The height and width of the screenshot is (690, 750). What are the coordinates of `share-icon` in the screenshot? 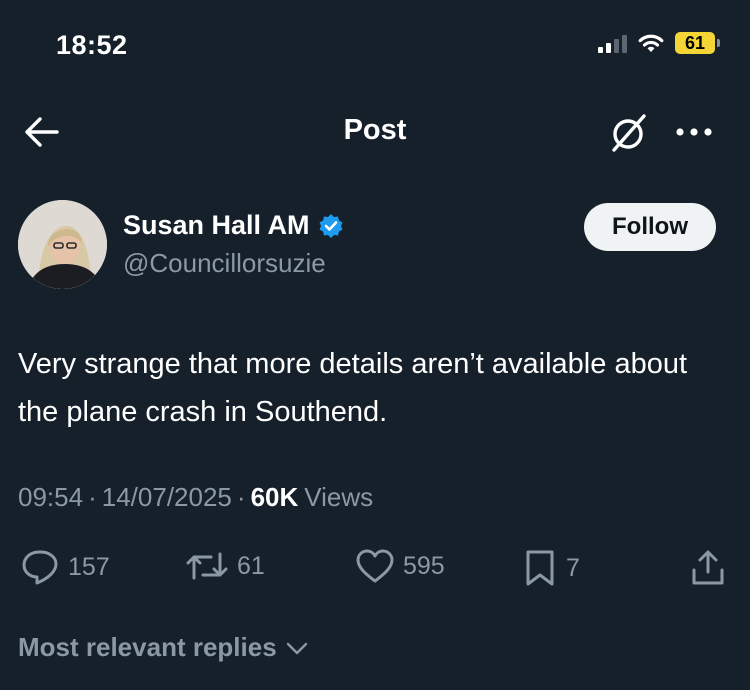 It's located at (708, 567).